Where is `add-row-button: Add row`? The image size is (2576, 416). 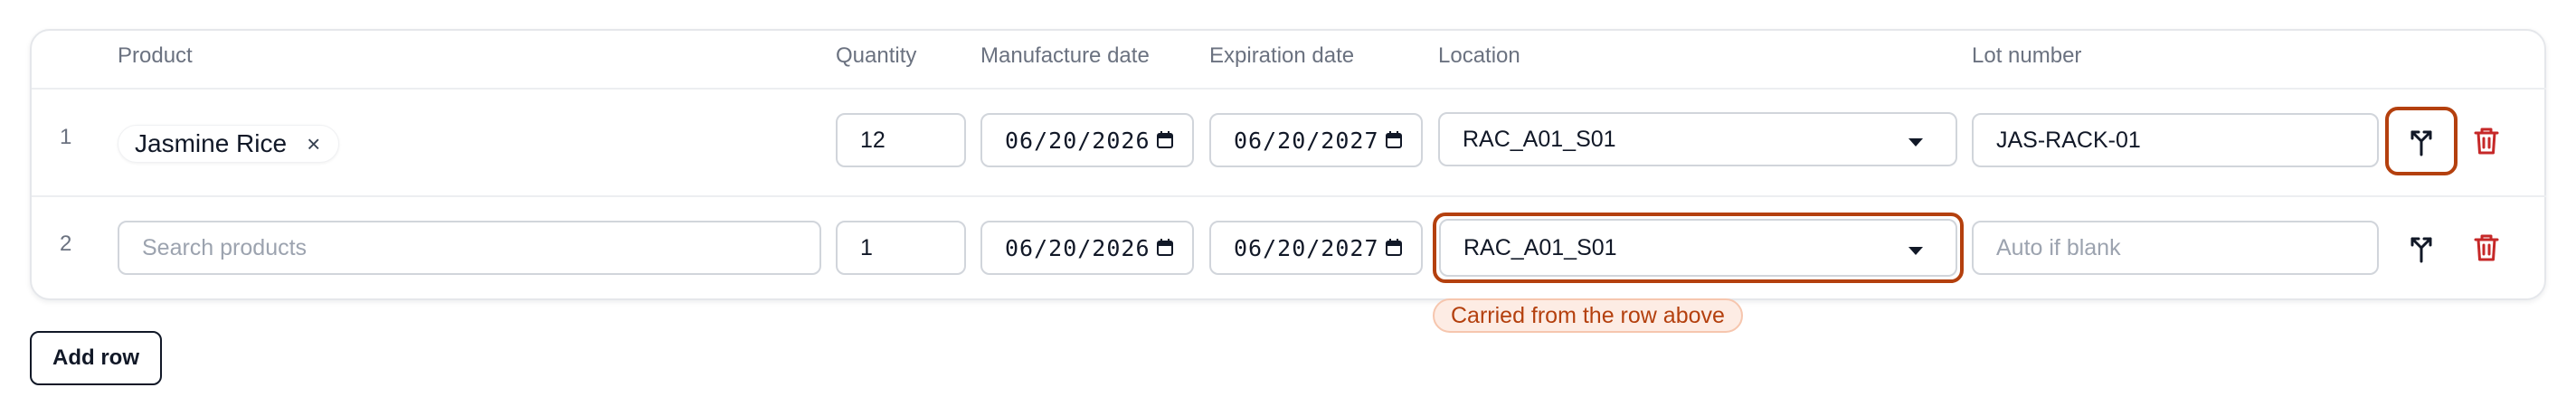 add-row-button: Add row is located at coordinates (96, 358).